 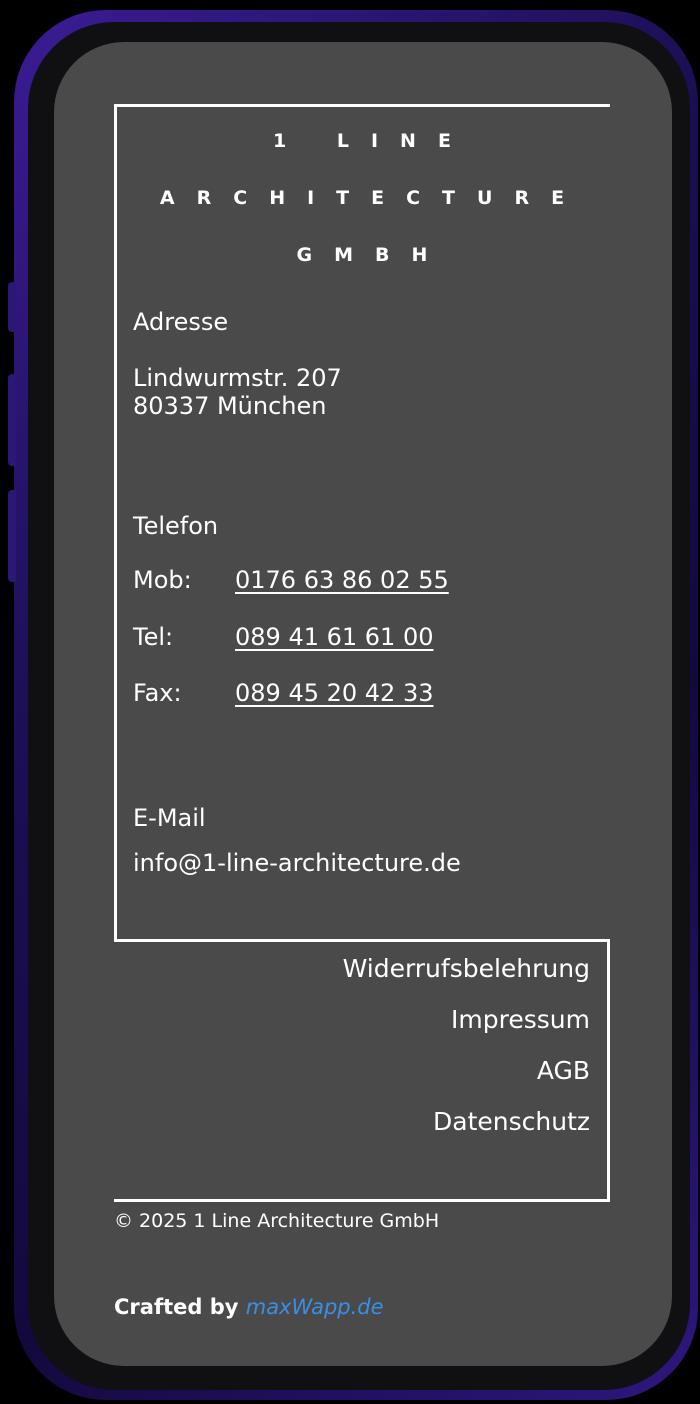 I want to click on crafted-by-prefix: Crafted by, so click(x=180, y=1307).